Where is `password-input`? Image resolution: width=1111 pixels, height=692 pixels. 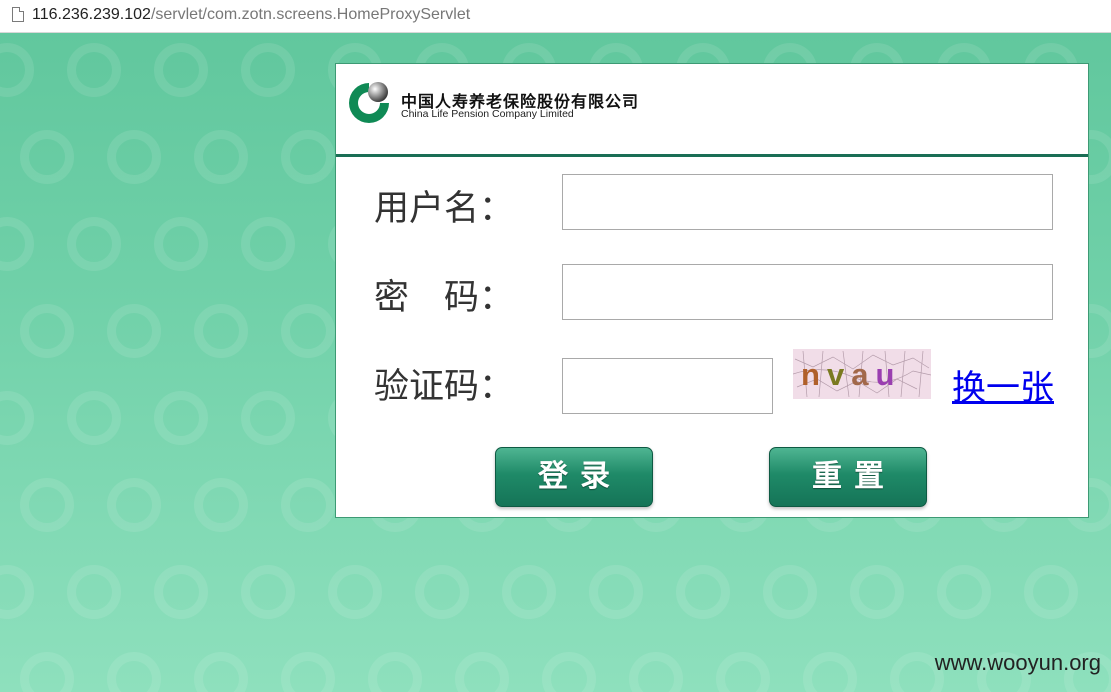 password-input is located at coordinates (807, 292).